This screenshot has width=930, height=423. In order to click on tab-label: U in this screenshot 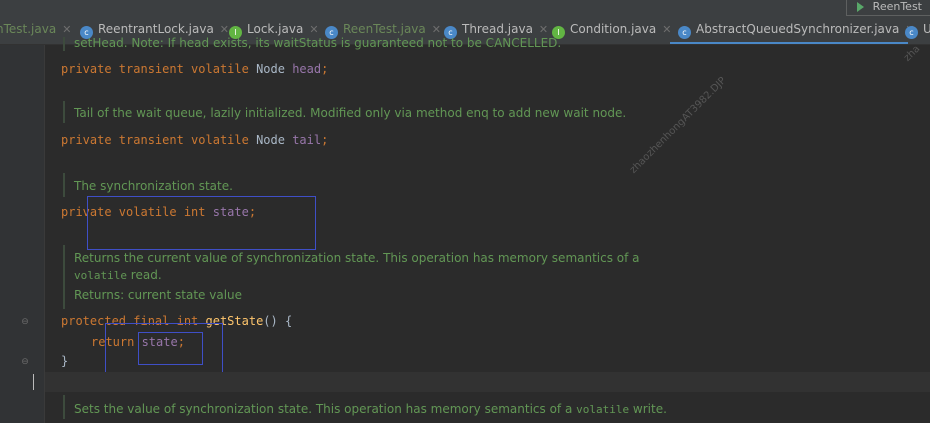, I will do `click(926, 29)`.